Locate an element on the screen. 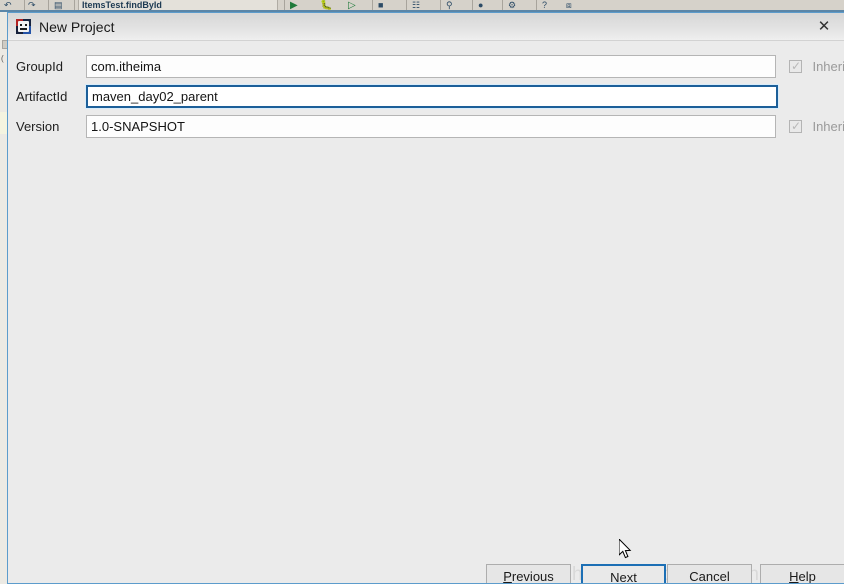  form-row-version: Version ✓ Inherit is located at coordinates (426, 127).